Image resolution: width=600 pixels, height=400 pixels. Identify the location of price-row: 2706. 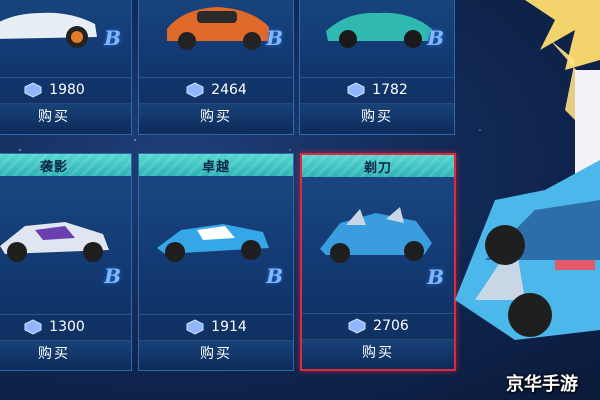
(378, 325).